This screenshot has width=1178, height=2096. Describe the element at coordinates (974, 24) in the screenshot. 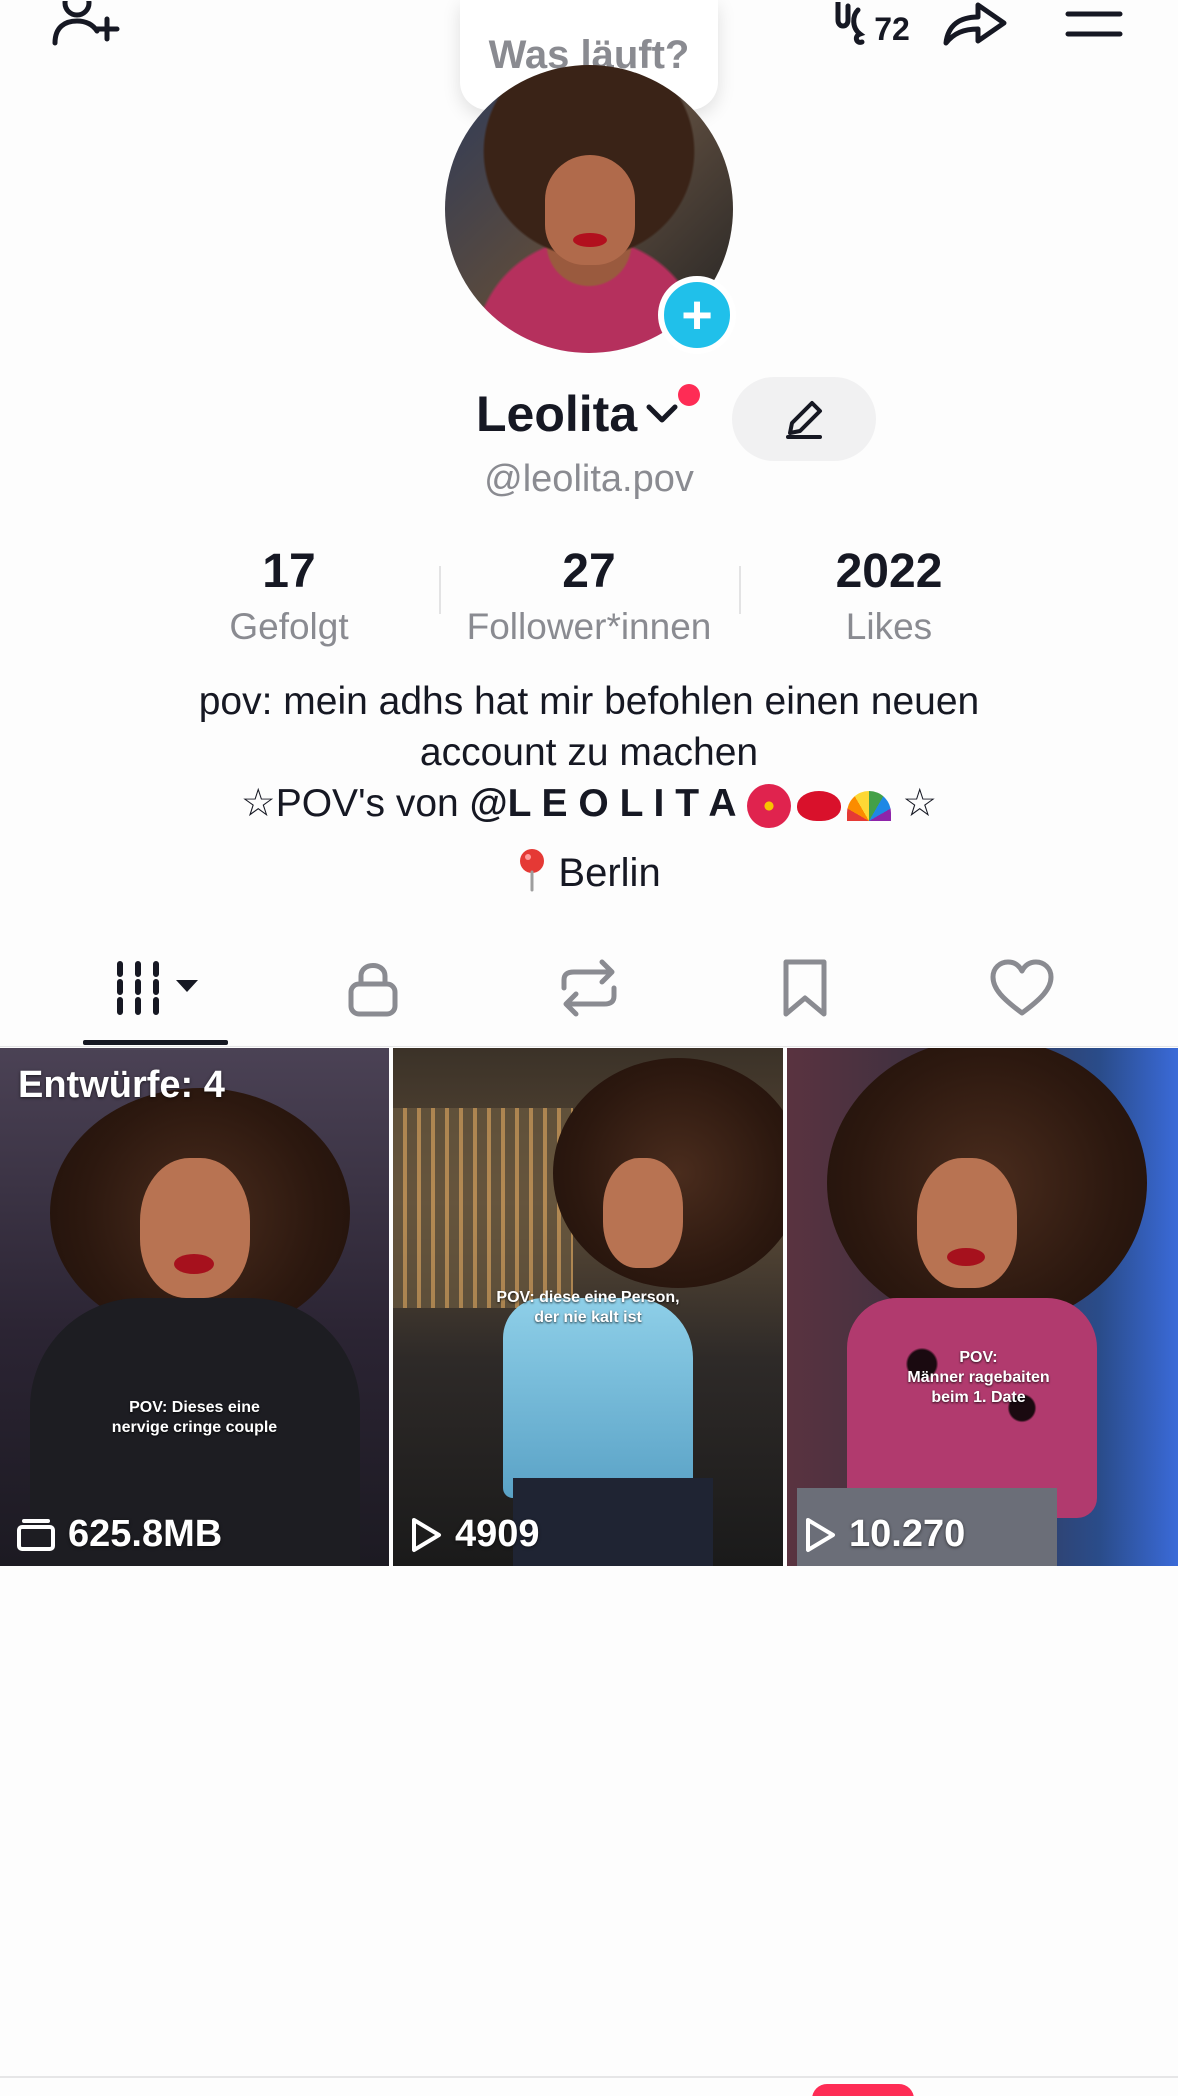

I see `share-icon` at that location.